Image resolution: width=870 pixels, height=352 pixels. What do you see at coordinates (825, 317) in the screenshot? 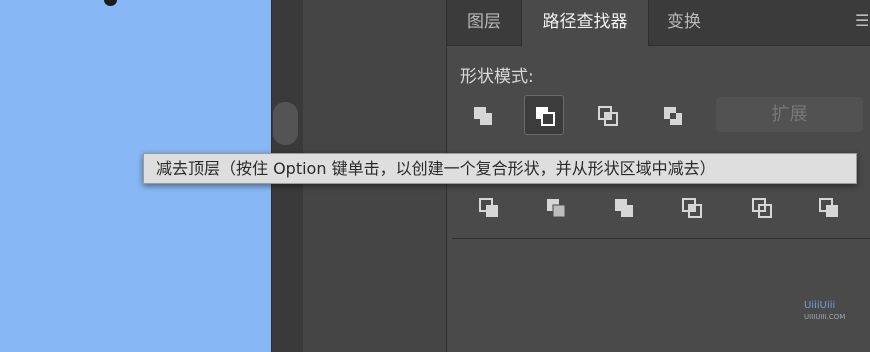
I see `watermark-url-text: UIIIUIII.COM` at bounding box center [825, 317].